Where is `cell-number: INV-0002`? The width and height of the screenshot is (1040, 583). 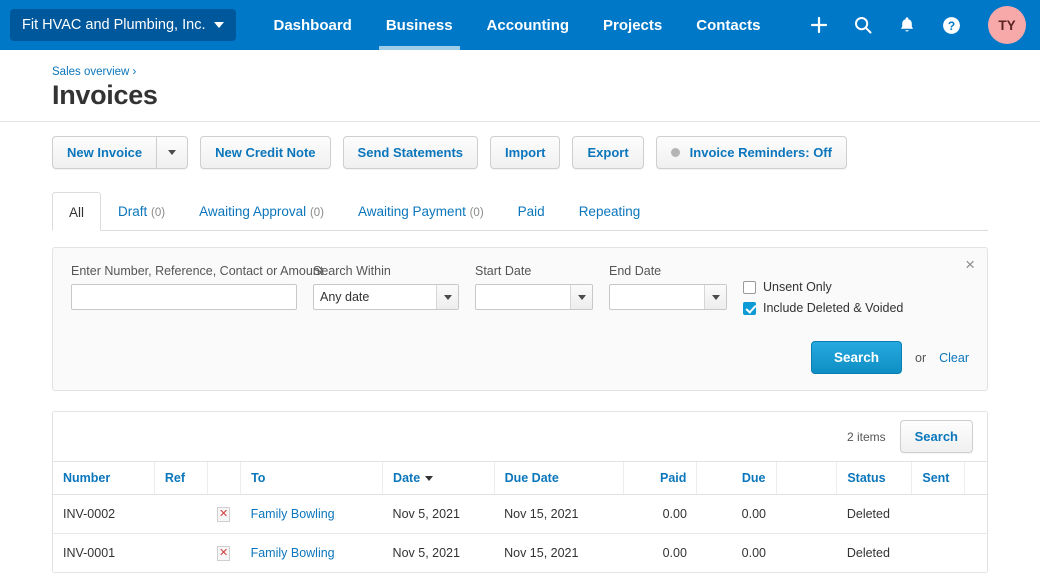 cell-number: INV-0002 is located at coordinates (104, 514).